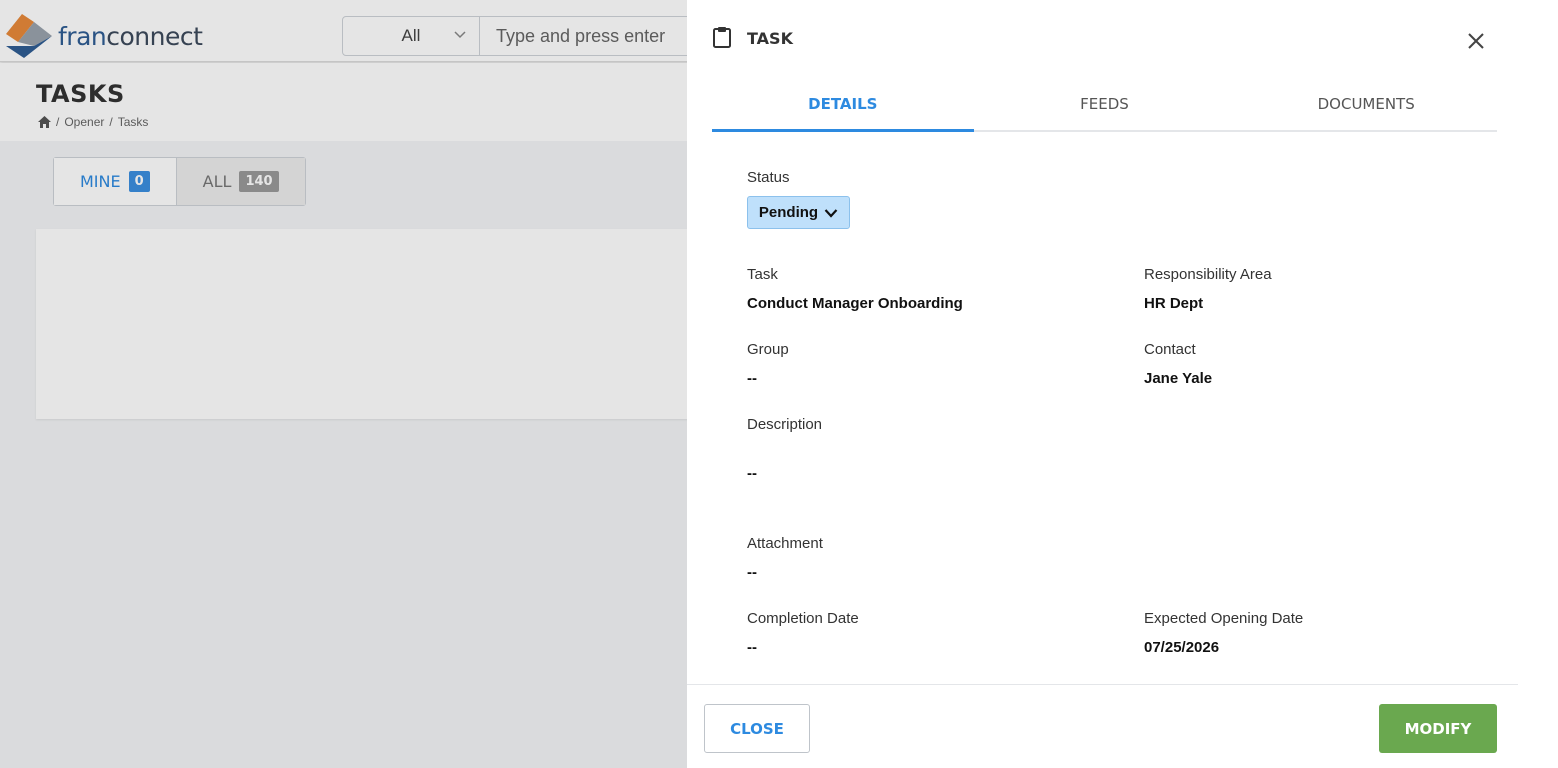  What do you see at coordinates (1170, 349) in the screenshot?
I see `contact-label: Contact` at bounding box center [1170, 349].